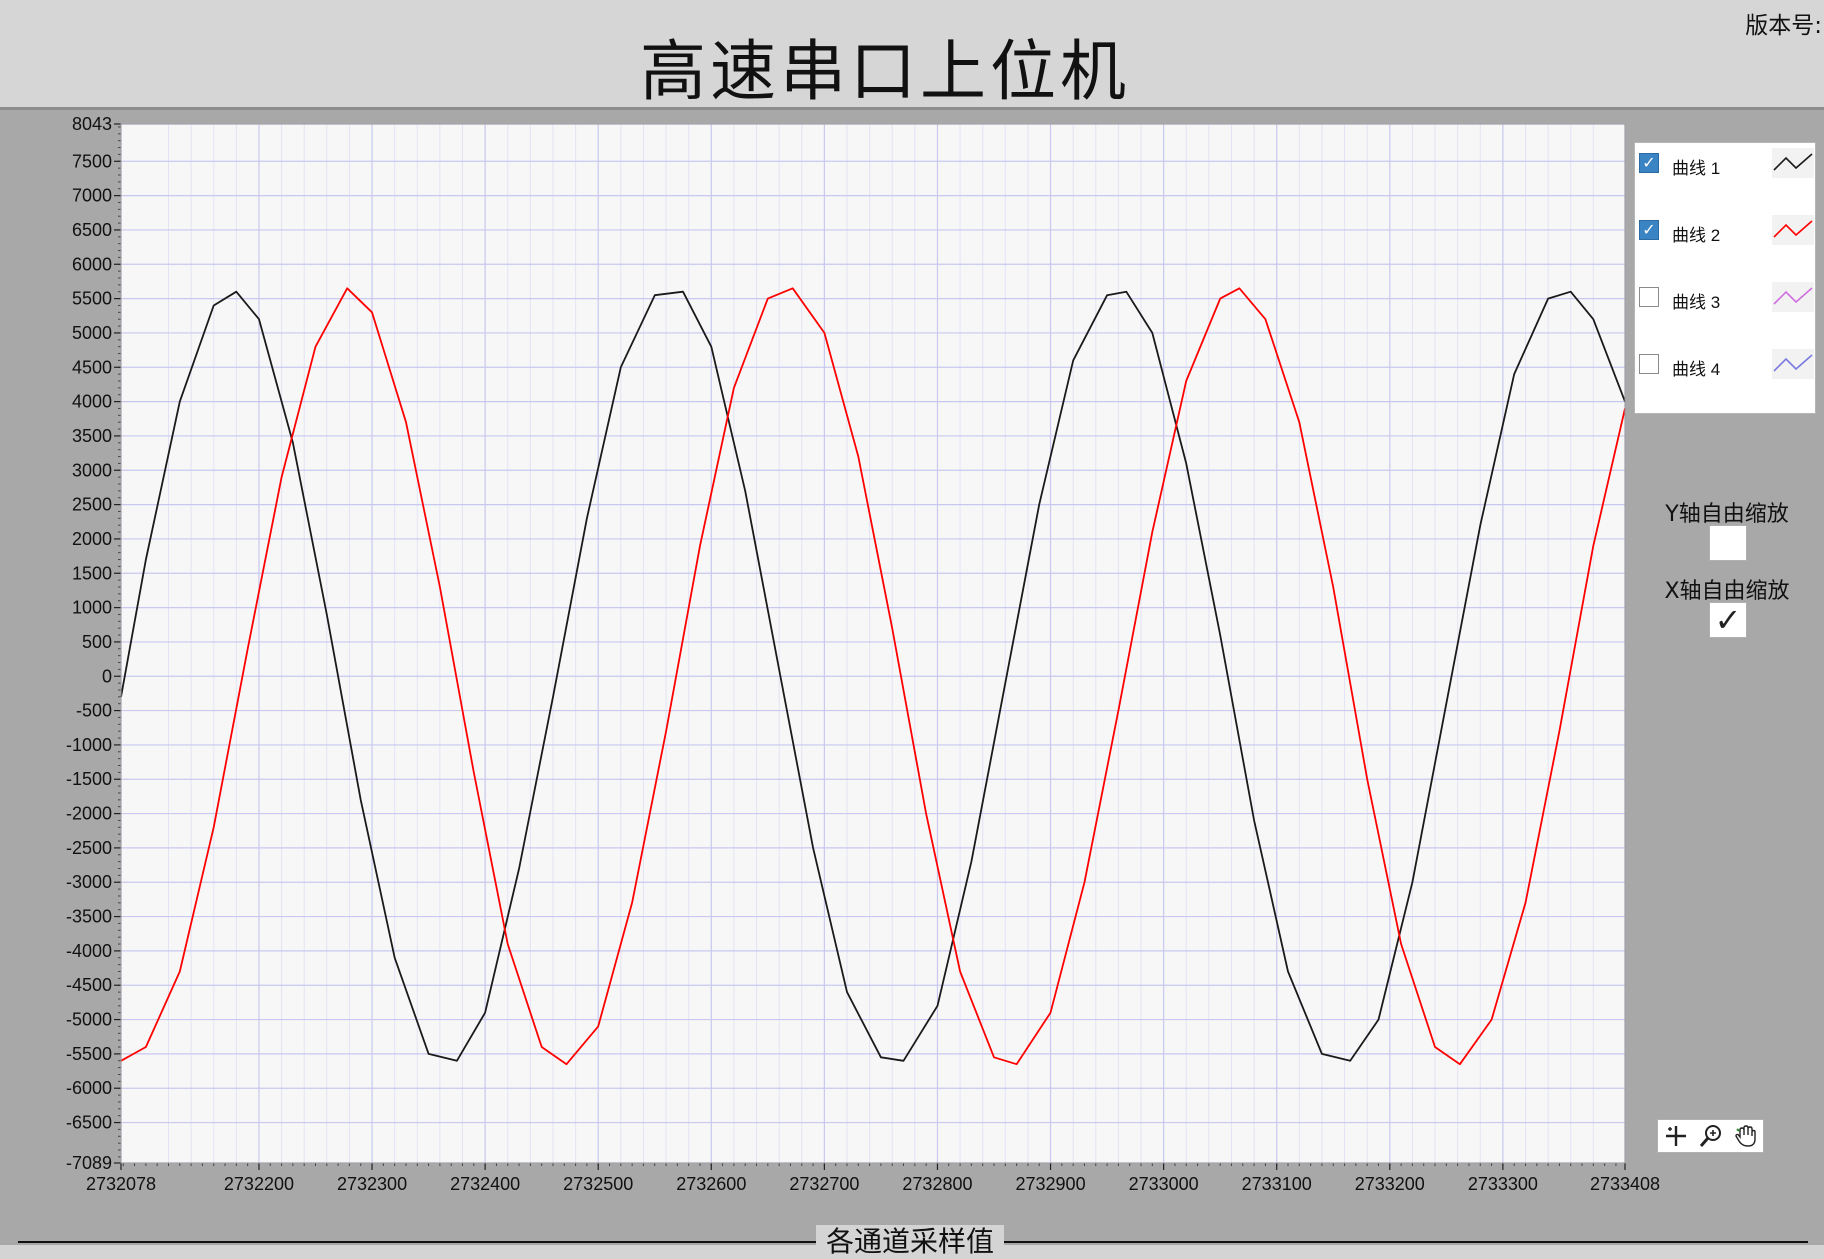 Image resolution: width=1824 pixels, height=1259 pixels. Describe the element at coordinates (1746, 1136) in the screenshot. I see `pan-hand-icon` at that location.